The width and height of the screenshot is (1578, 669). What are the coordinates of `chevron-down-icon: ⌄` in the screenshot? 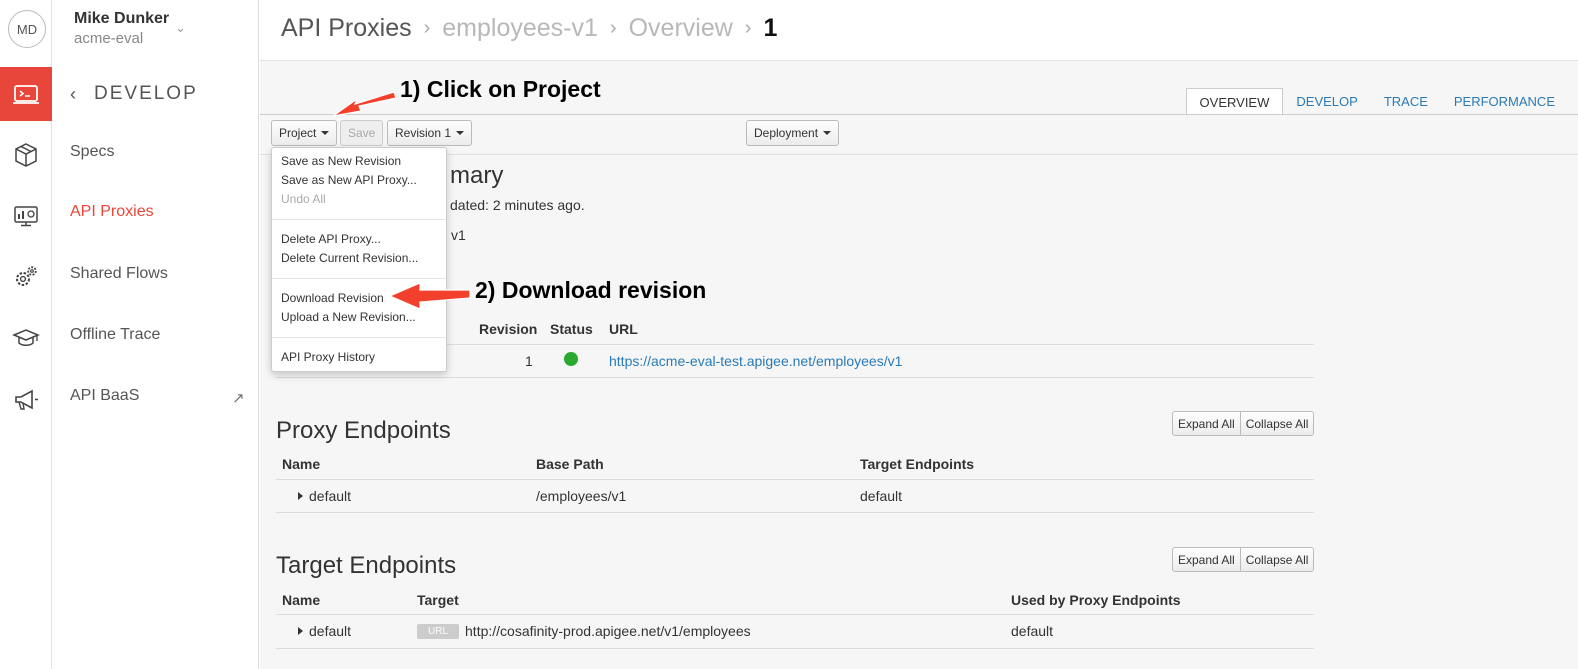 It's located at (180, 28).